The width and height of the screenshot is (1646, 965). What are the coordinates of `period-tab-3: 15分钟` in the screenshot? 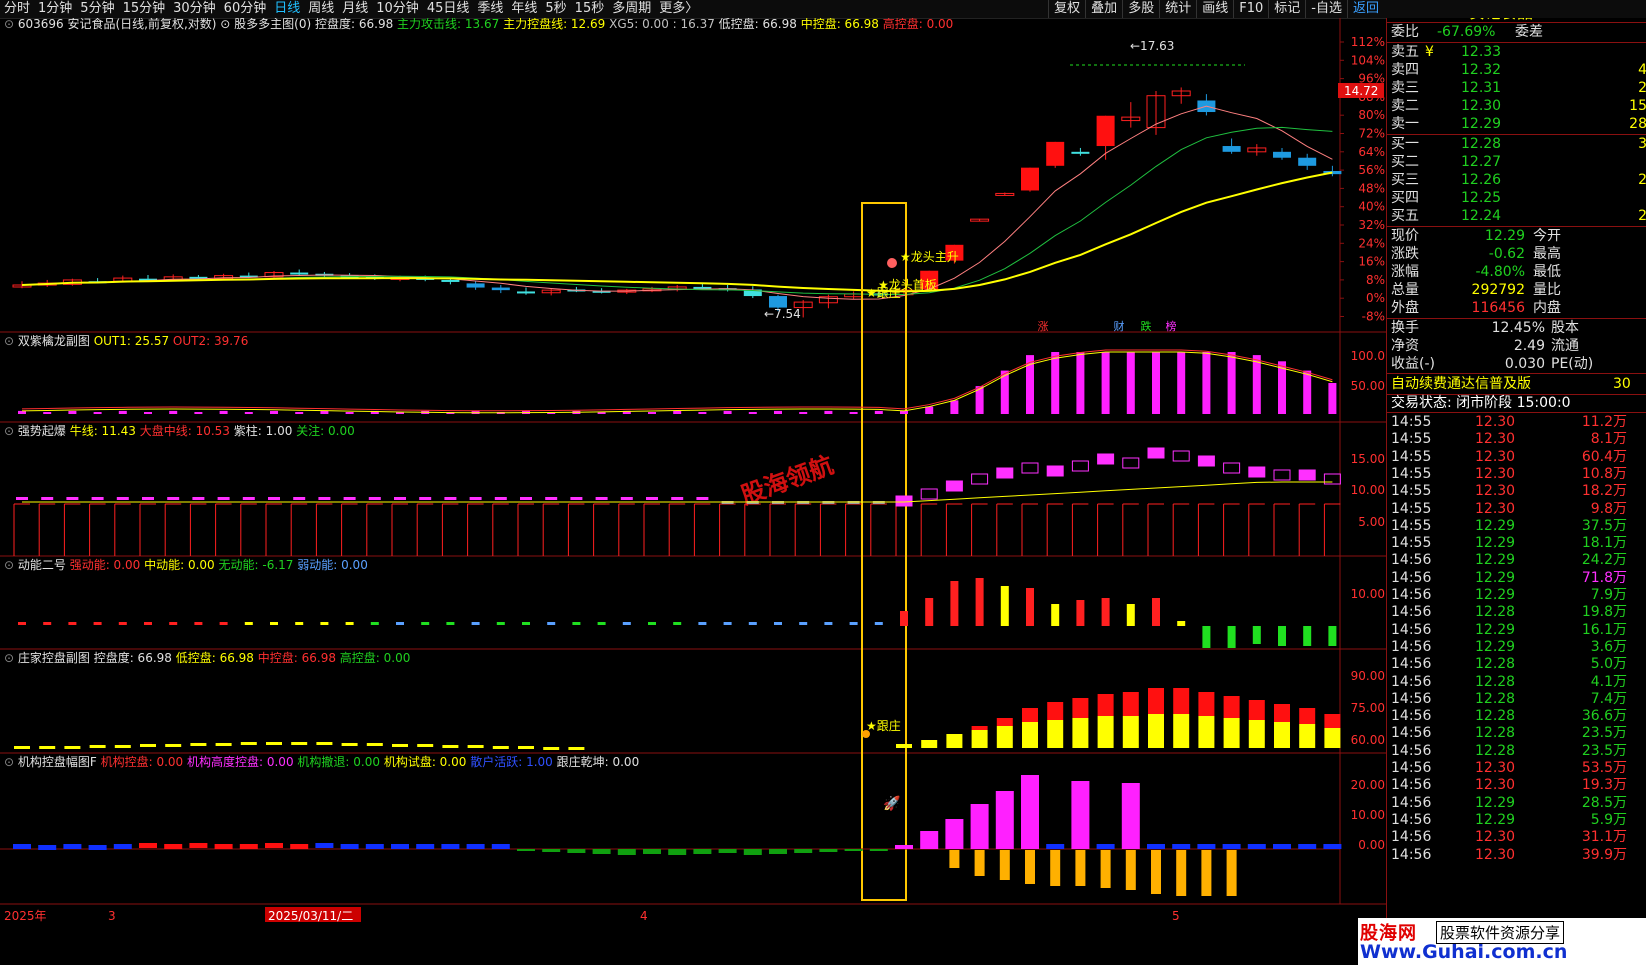 It's located at (144, 9).